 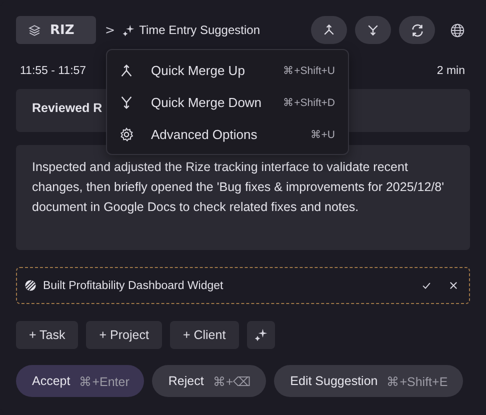 I want to click on task-name: Built Profitability Dashboard Widget, so click(x=133, y=286).